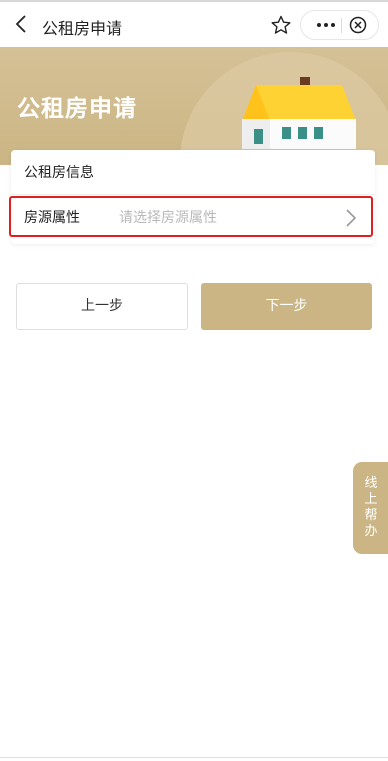 The height and width of the screenshot is (761, 388). Describe the element at coordinates (77, 109) in the screenshot. I see `banner-title: 公租房申请` at that location.